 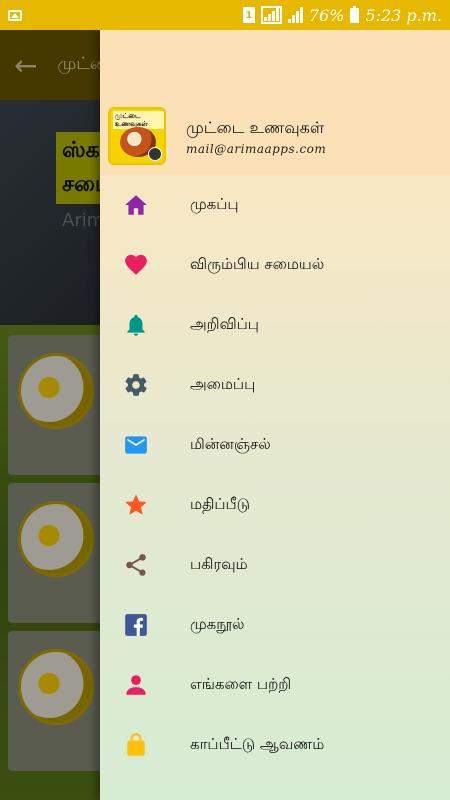 What do you see at coordinates (219, 564) in the screenshot?
I see `menu-item-label: பகிரவும்` at bounding box center [219, 564].